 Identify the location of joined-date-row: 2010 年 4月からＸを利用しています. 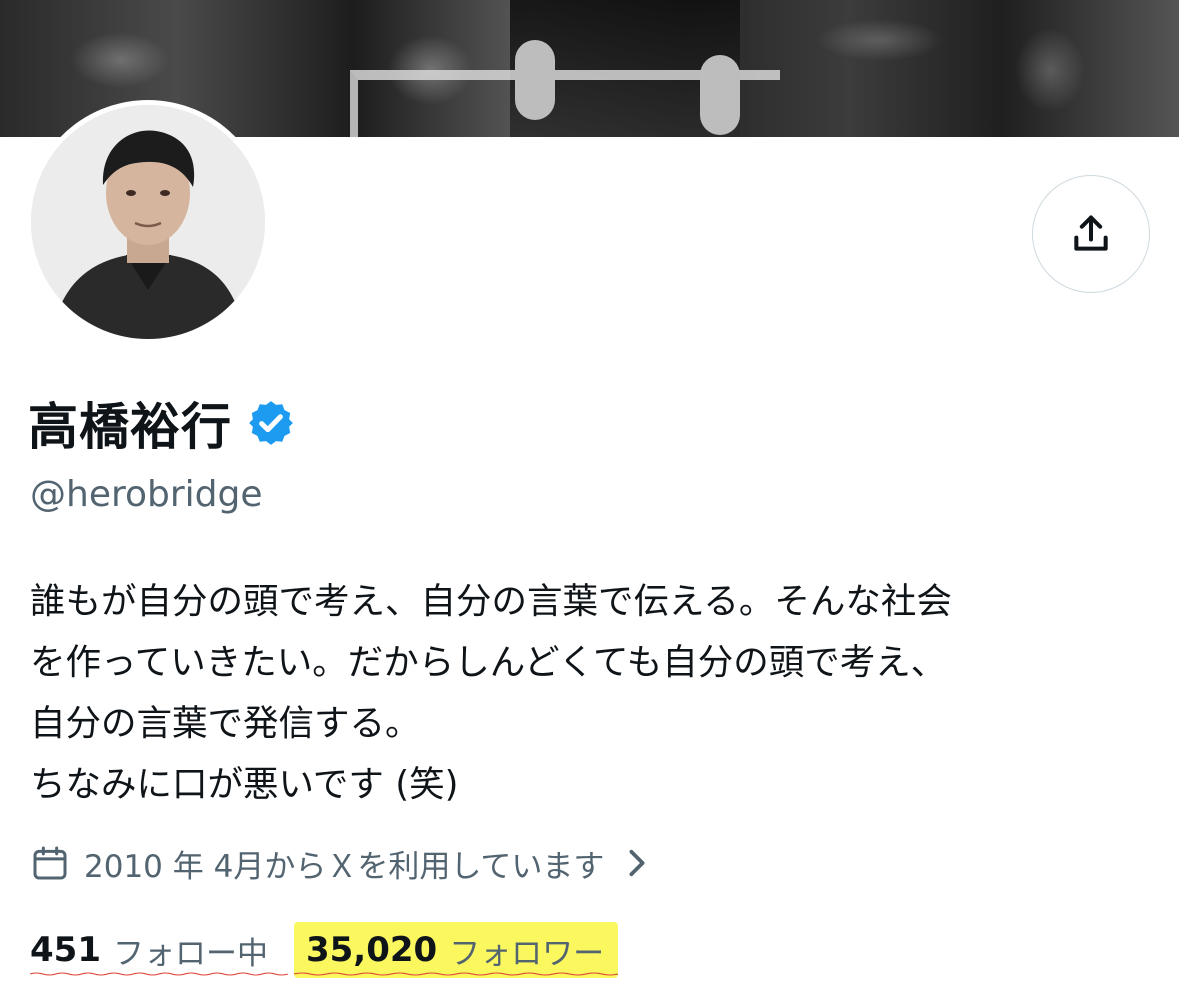
(340, 863).